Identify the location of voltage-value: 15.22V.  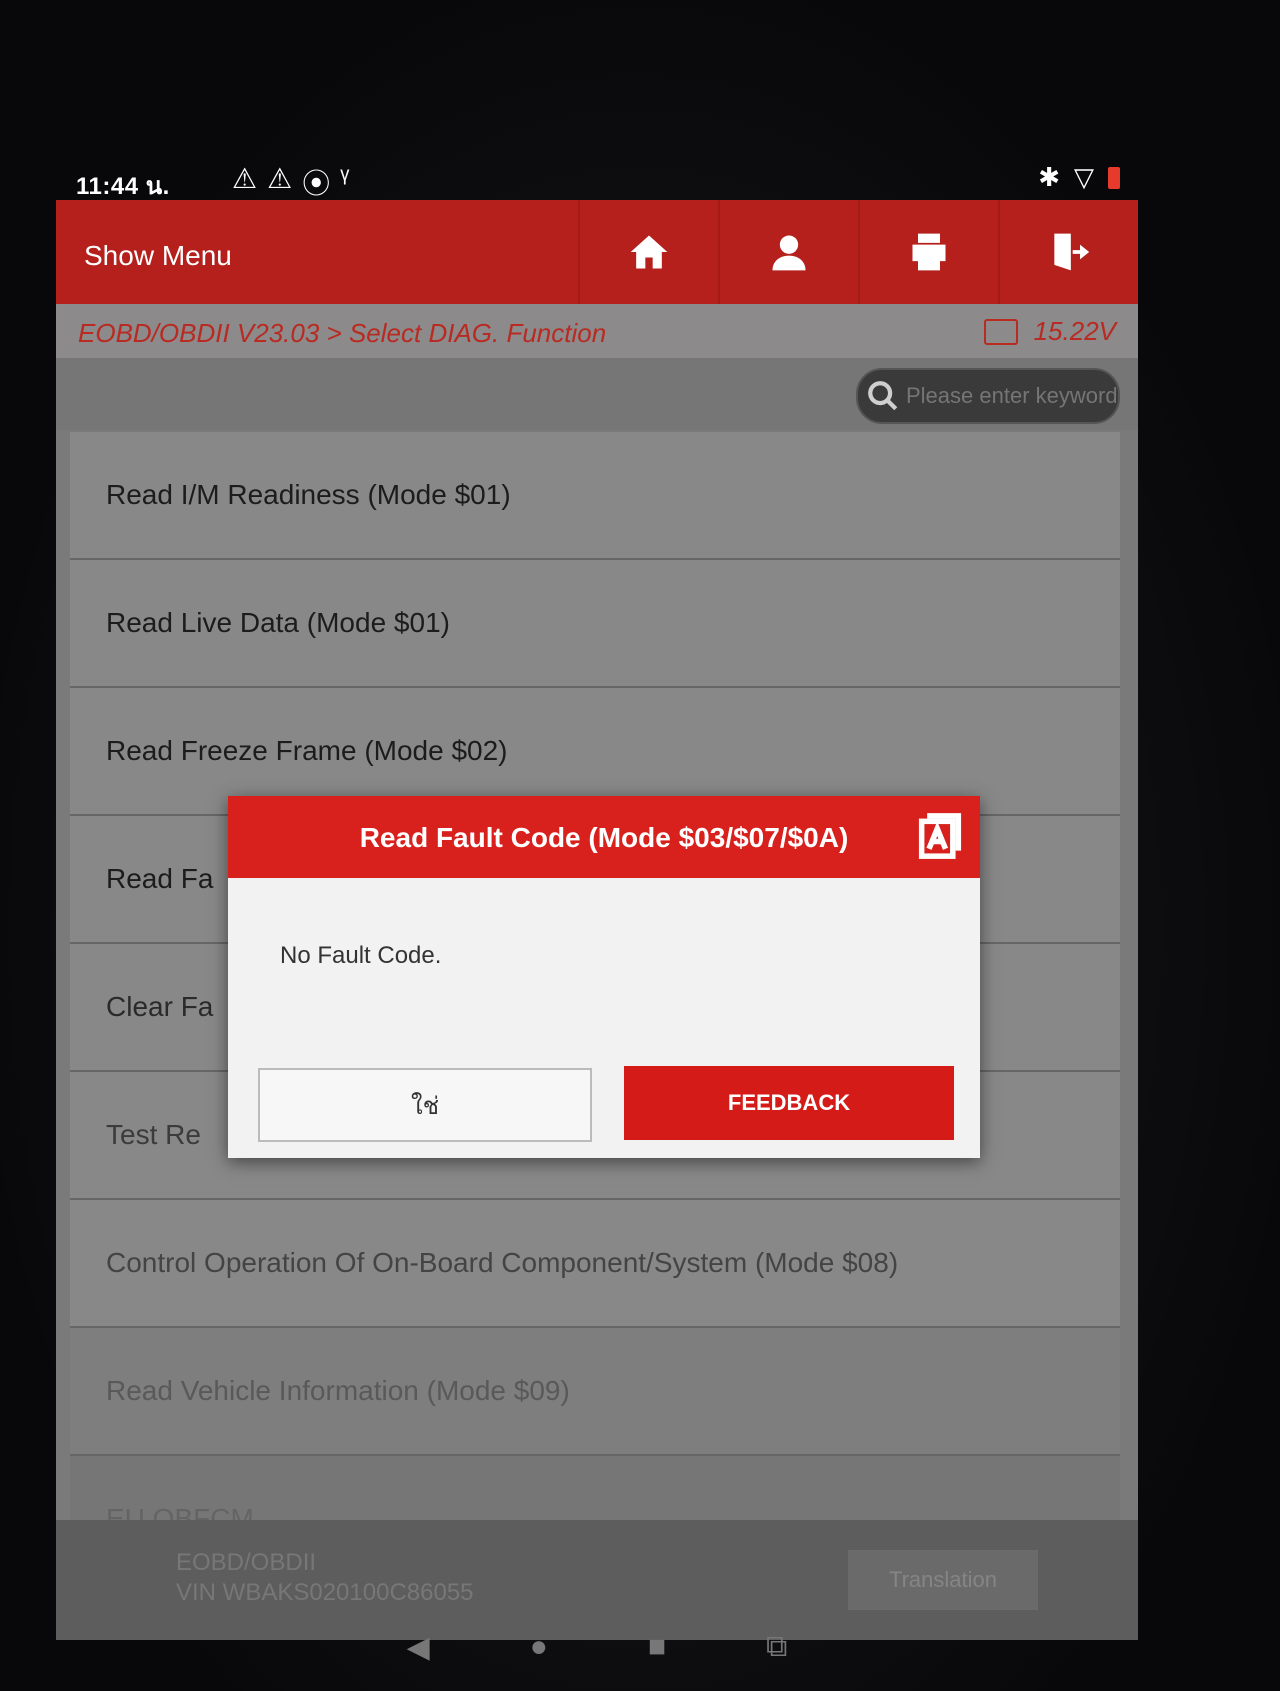
(1074, 331).